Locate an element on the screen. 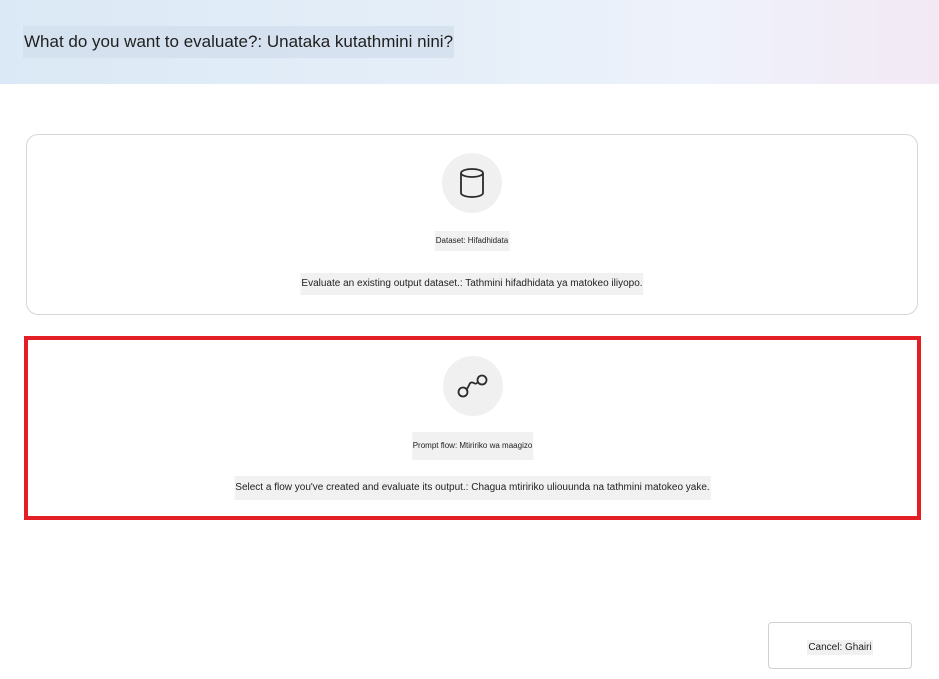 This screenshot has width=939, height=679. option-title-dataset: Dataset: Hifadhidata is located at coordinates (472, 241).